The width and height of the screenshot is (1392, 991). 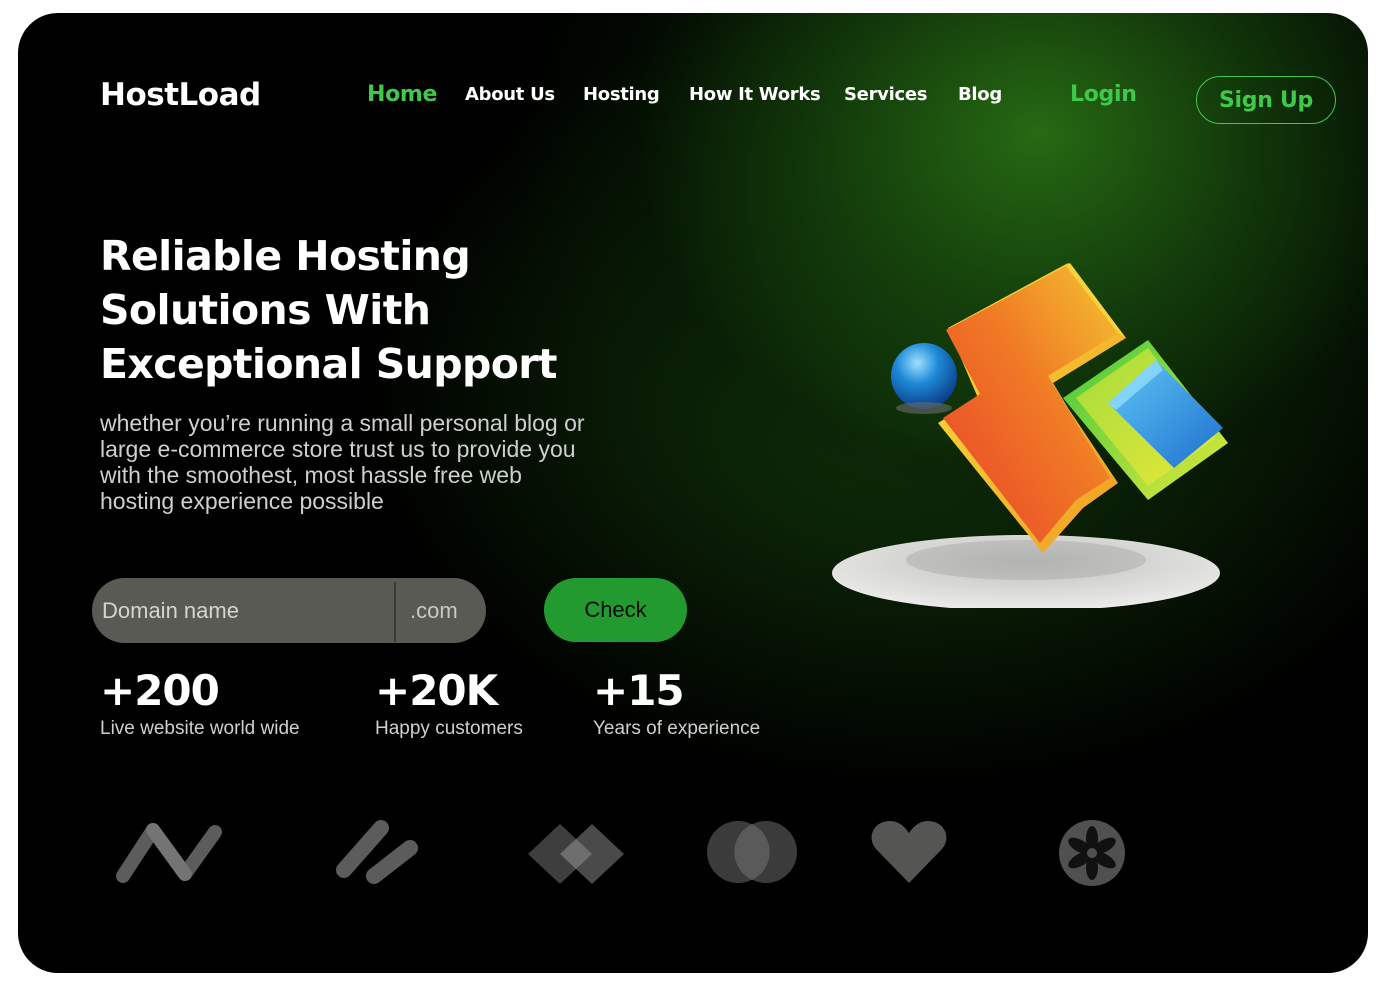 I want to click on stat-value: +200, so click(x=160, y=690).